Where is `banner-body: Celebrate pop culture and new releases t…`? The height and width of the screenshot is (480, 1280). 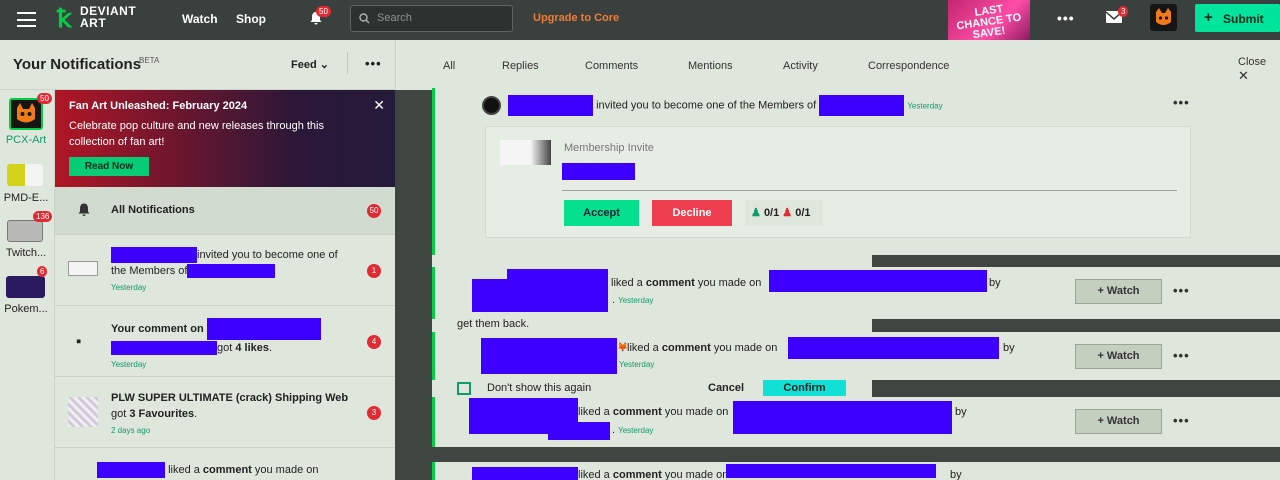
banner-body: Celebrate pop culture and new releases t… is located at coordinates (196, 134).